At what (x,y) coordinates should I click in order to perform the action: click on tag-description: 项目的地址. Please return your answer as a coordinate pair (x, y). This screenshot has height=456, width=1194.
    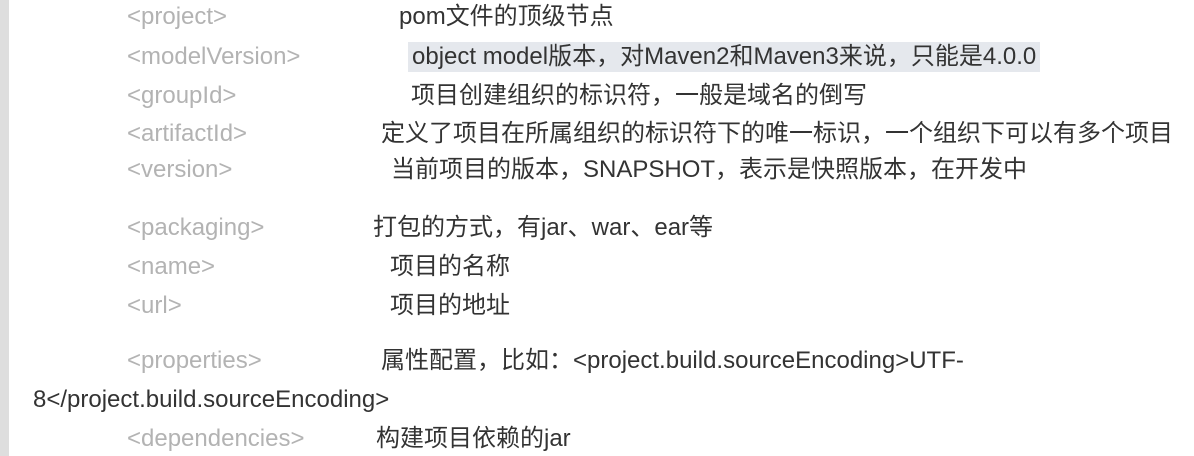
    Looking at the image, I should click on (450, 305).